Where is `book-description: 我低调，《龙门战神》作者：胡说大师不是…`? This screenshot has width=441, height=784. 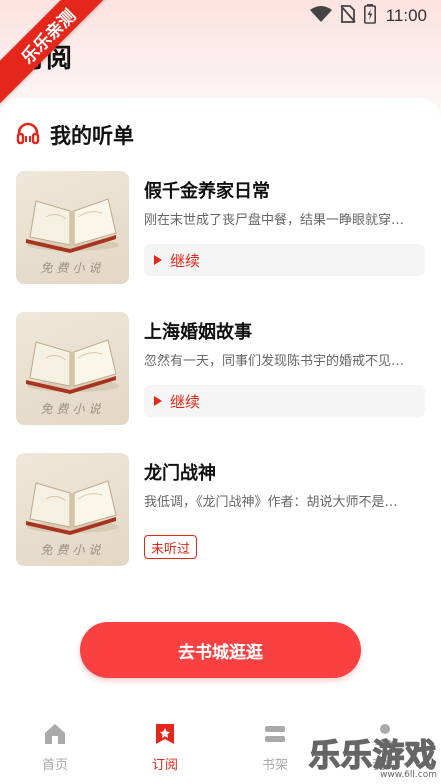 book-description: 我低调，《龙门战神》作者：胡说大师不是… is located at coordinates (271, 502).